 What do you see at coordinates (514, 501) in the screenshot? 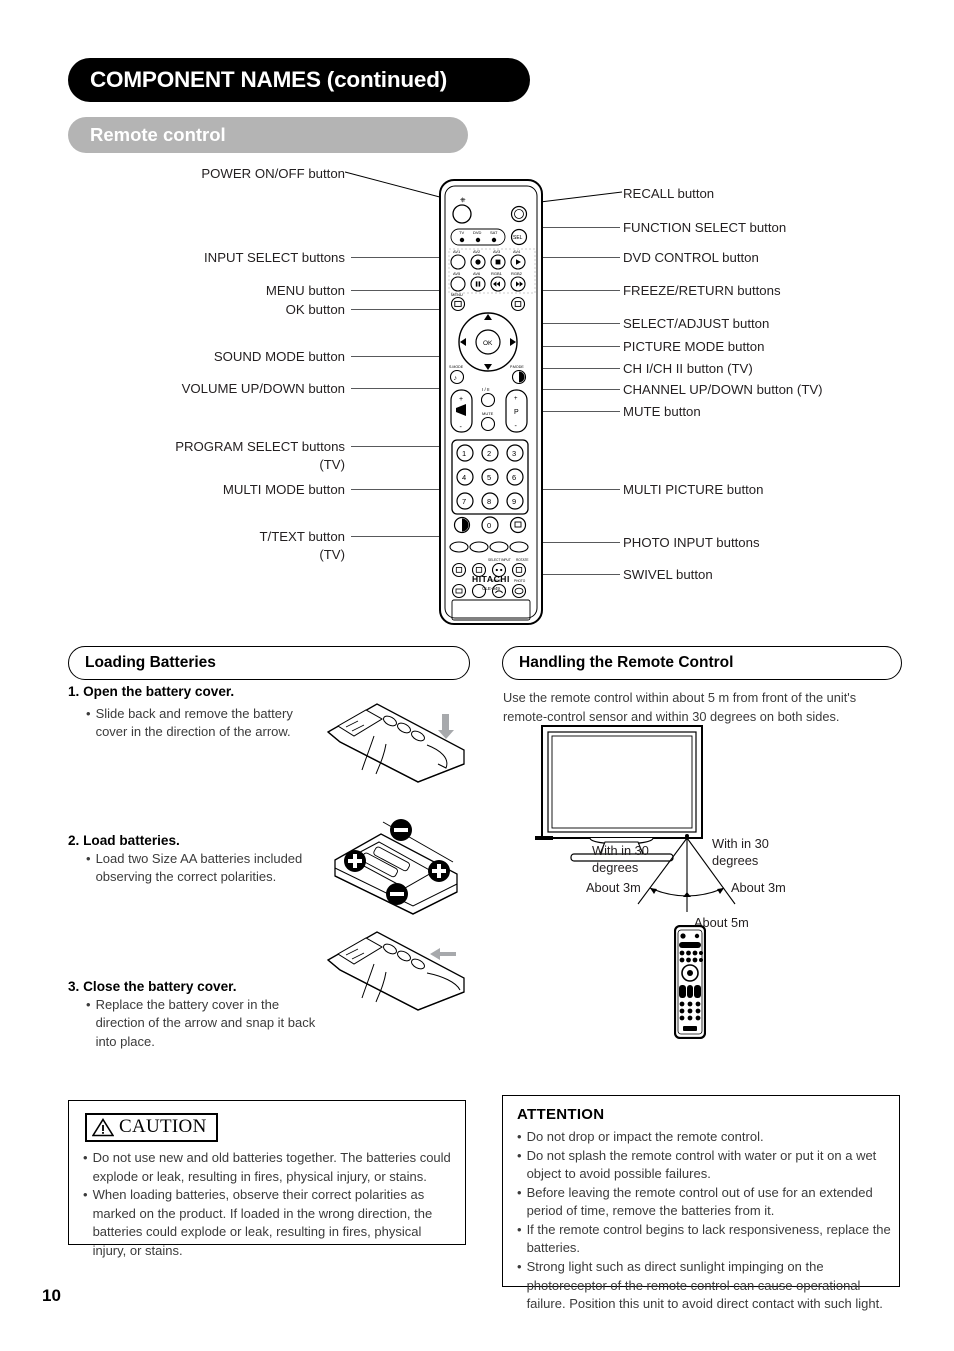
I see `svg-text: 9` at bounding box center [514, 501].